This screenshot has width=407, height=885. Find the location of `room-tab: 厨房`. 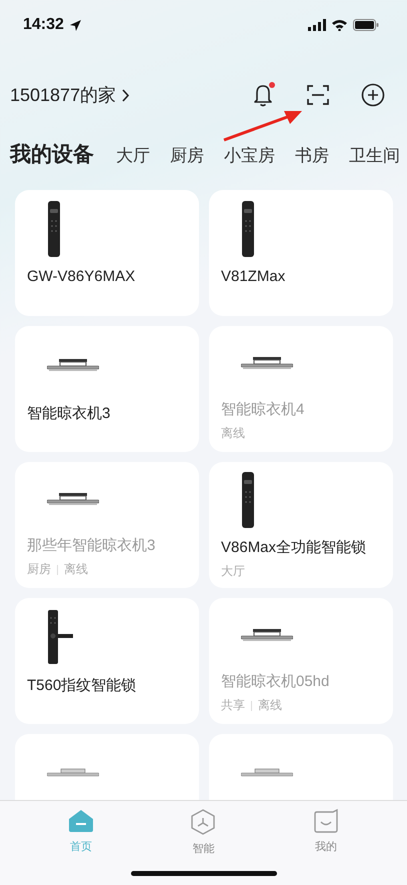

room-tab: 厨房 is located at coordinates (192, 155).